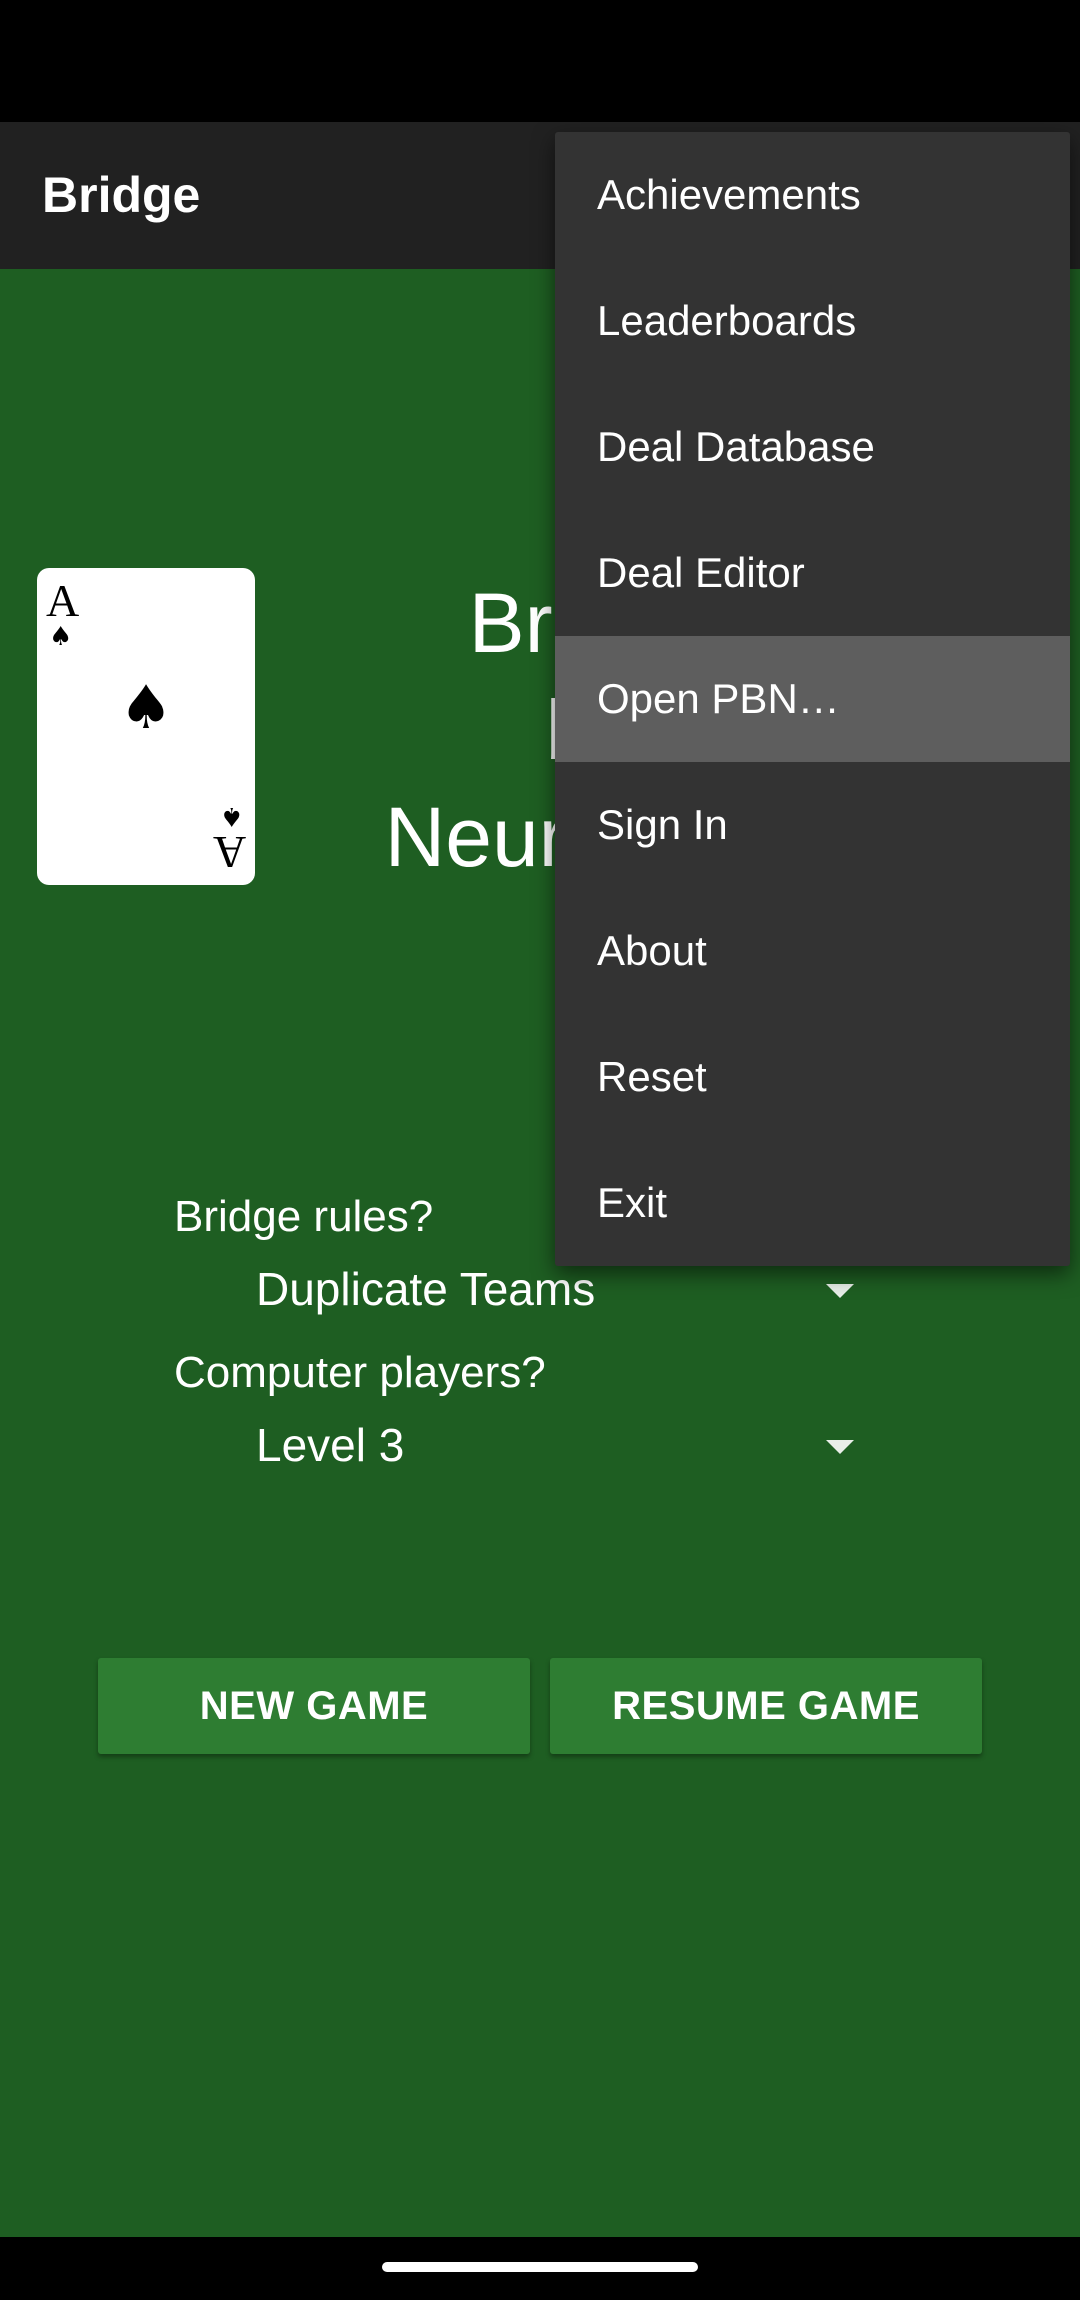 The image size is (1080, 2300). I want to click on app-title: Bridge, so click(121, 195).